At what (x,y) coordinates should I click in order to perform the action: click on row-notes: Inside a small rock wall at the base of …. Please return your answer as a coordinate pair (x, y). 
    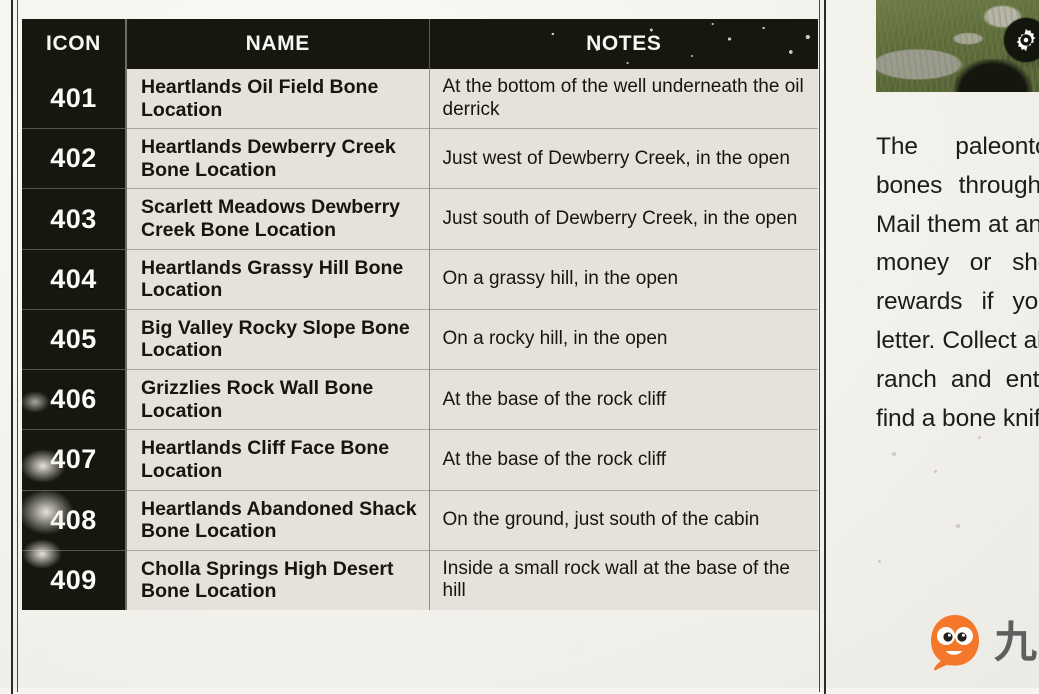
    Looking at the image, I should click on (623, 579).